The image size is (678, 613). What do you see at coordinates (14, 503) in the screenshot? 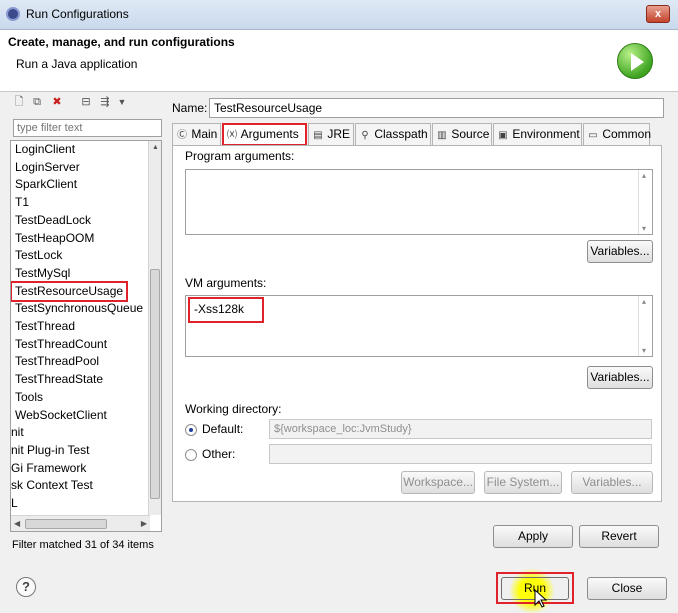
I see `list-item: L` at bounding box center [14, 503].